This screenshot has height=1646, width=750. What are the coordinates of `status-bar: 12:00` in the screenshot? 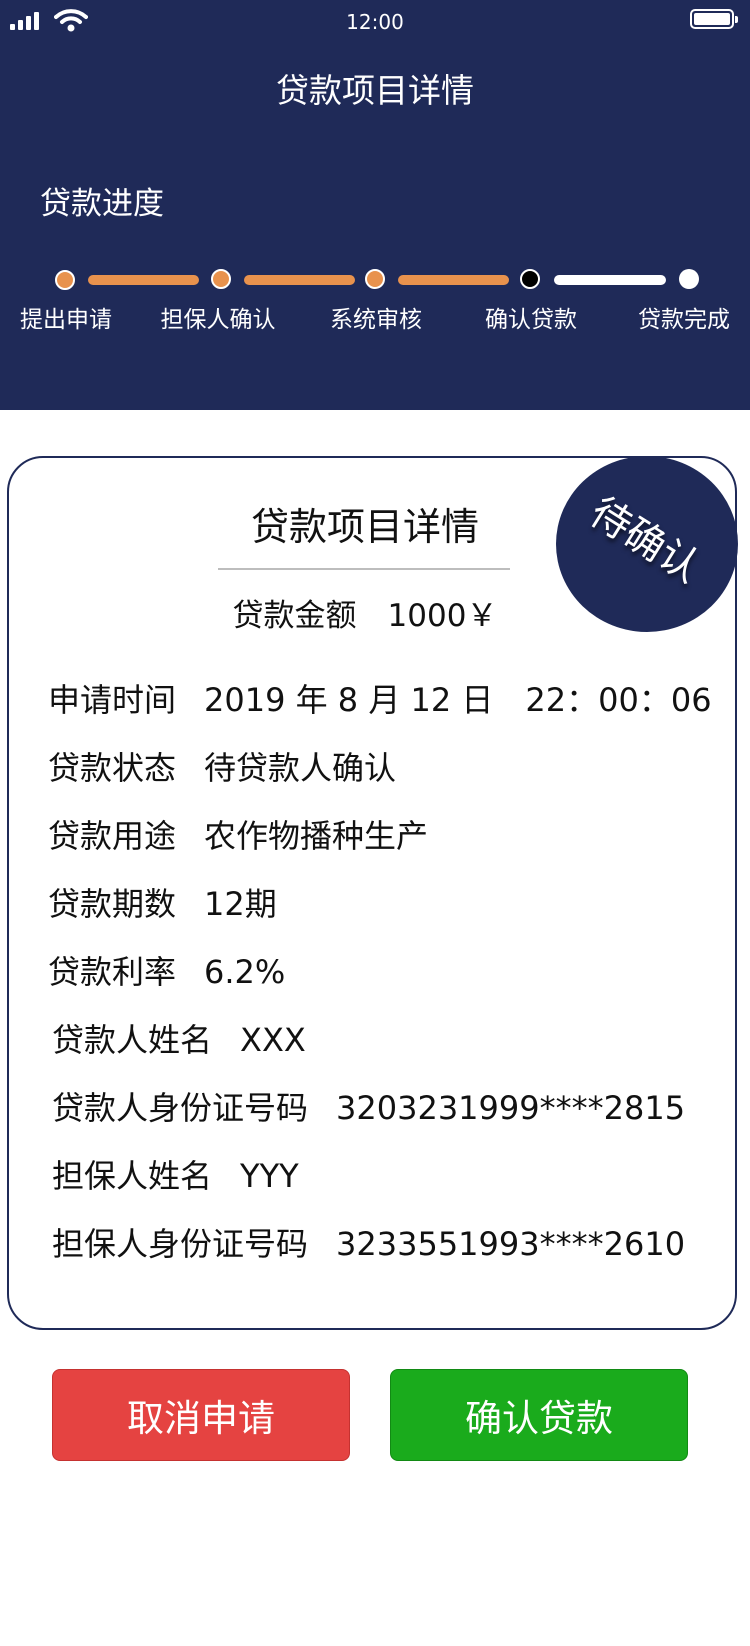 It's located at (375, 20).